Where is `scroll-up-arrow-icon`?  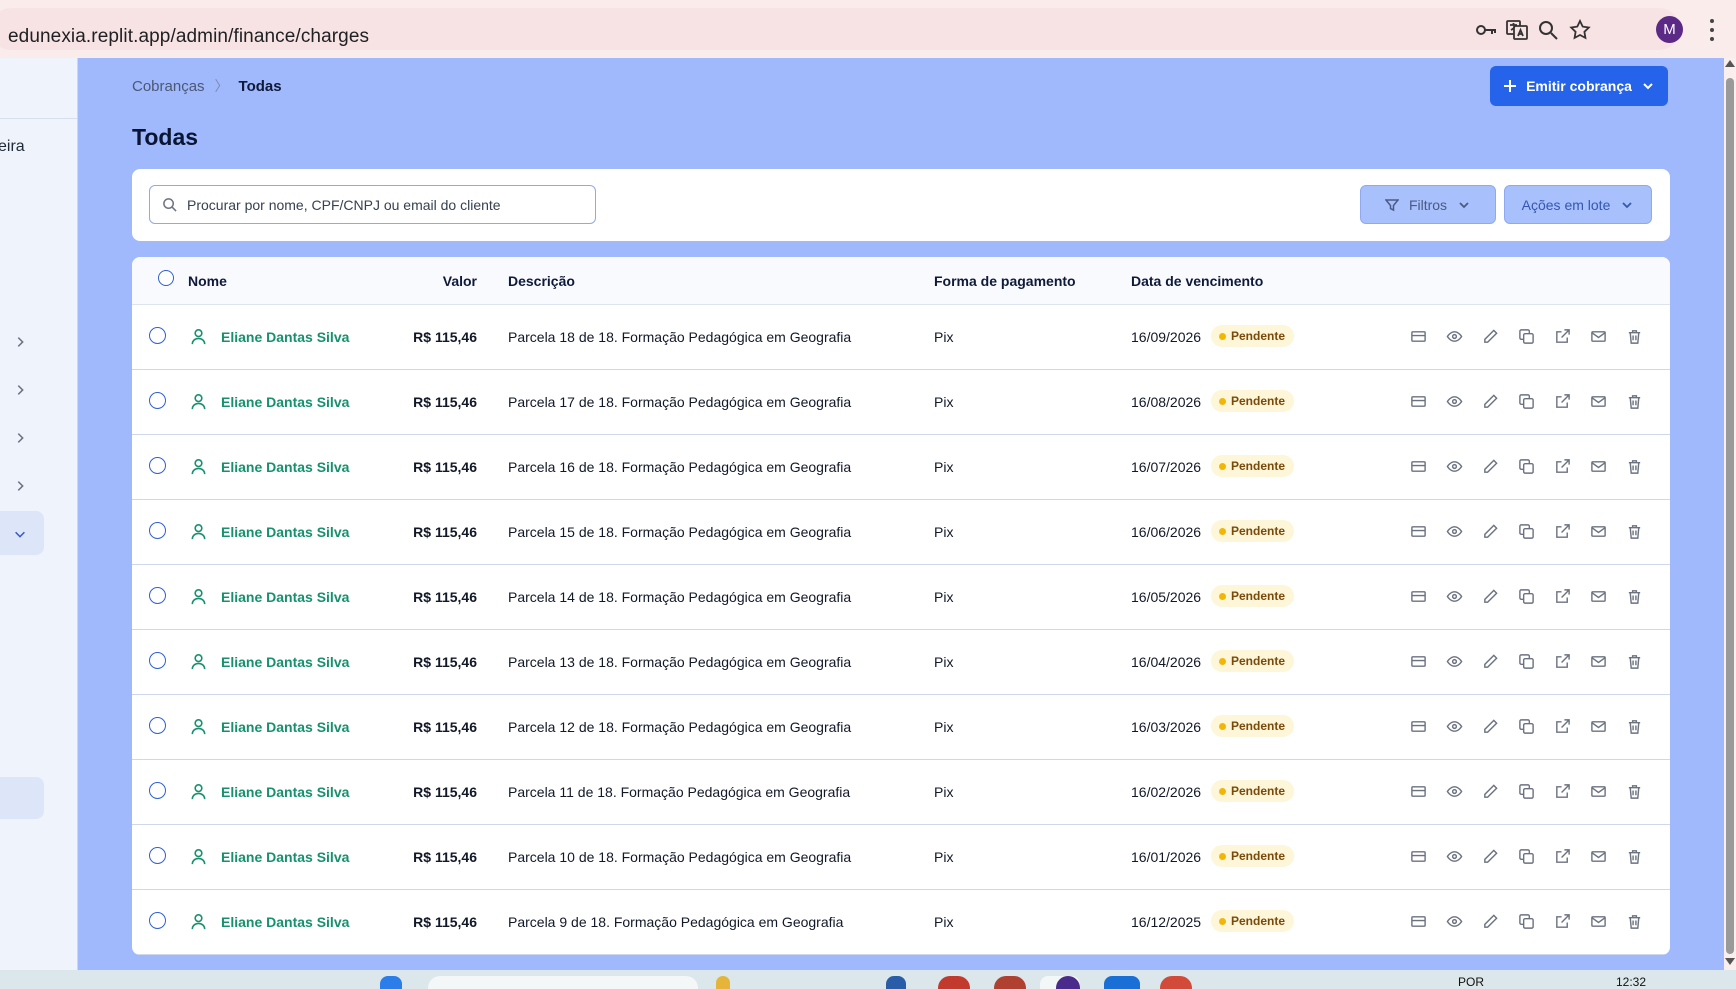
scroll-up-arrow-icon is located at coordinates (1730, 63).